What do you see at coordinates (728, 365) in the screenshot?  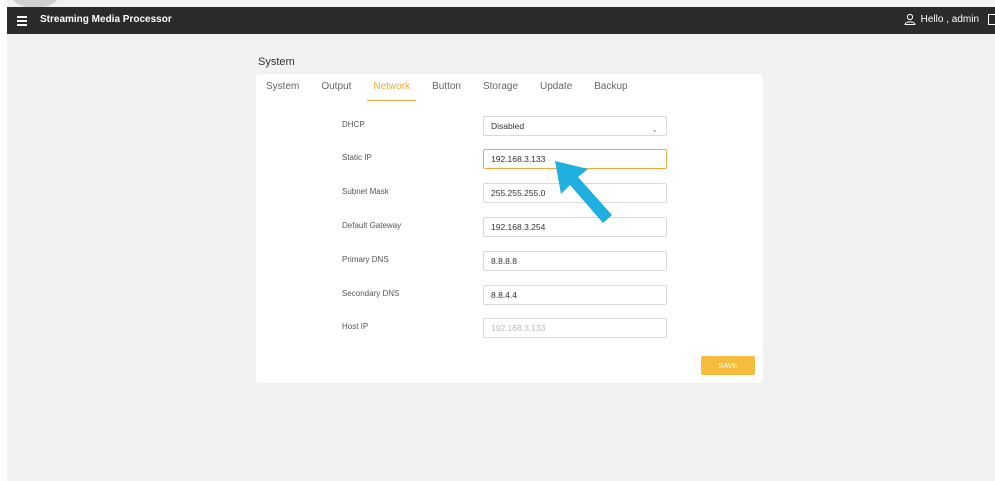 I see `save-button: SAVE` at bounding box center [728, 365].